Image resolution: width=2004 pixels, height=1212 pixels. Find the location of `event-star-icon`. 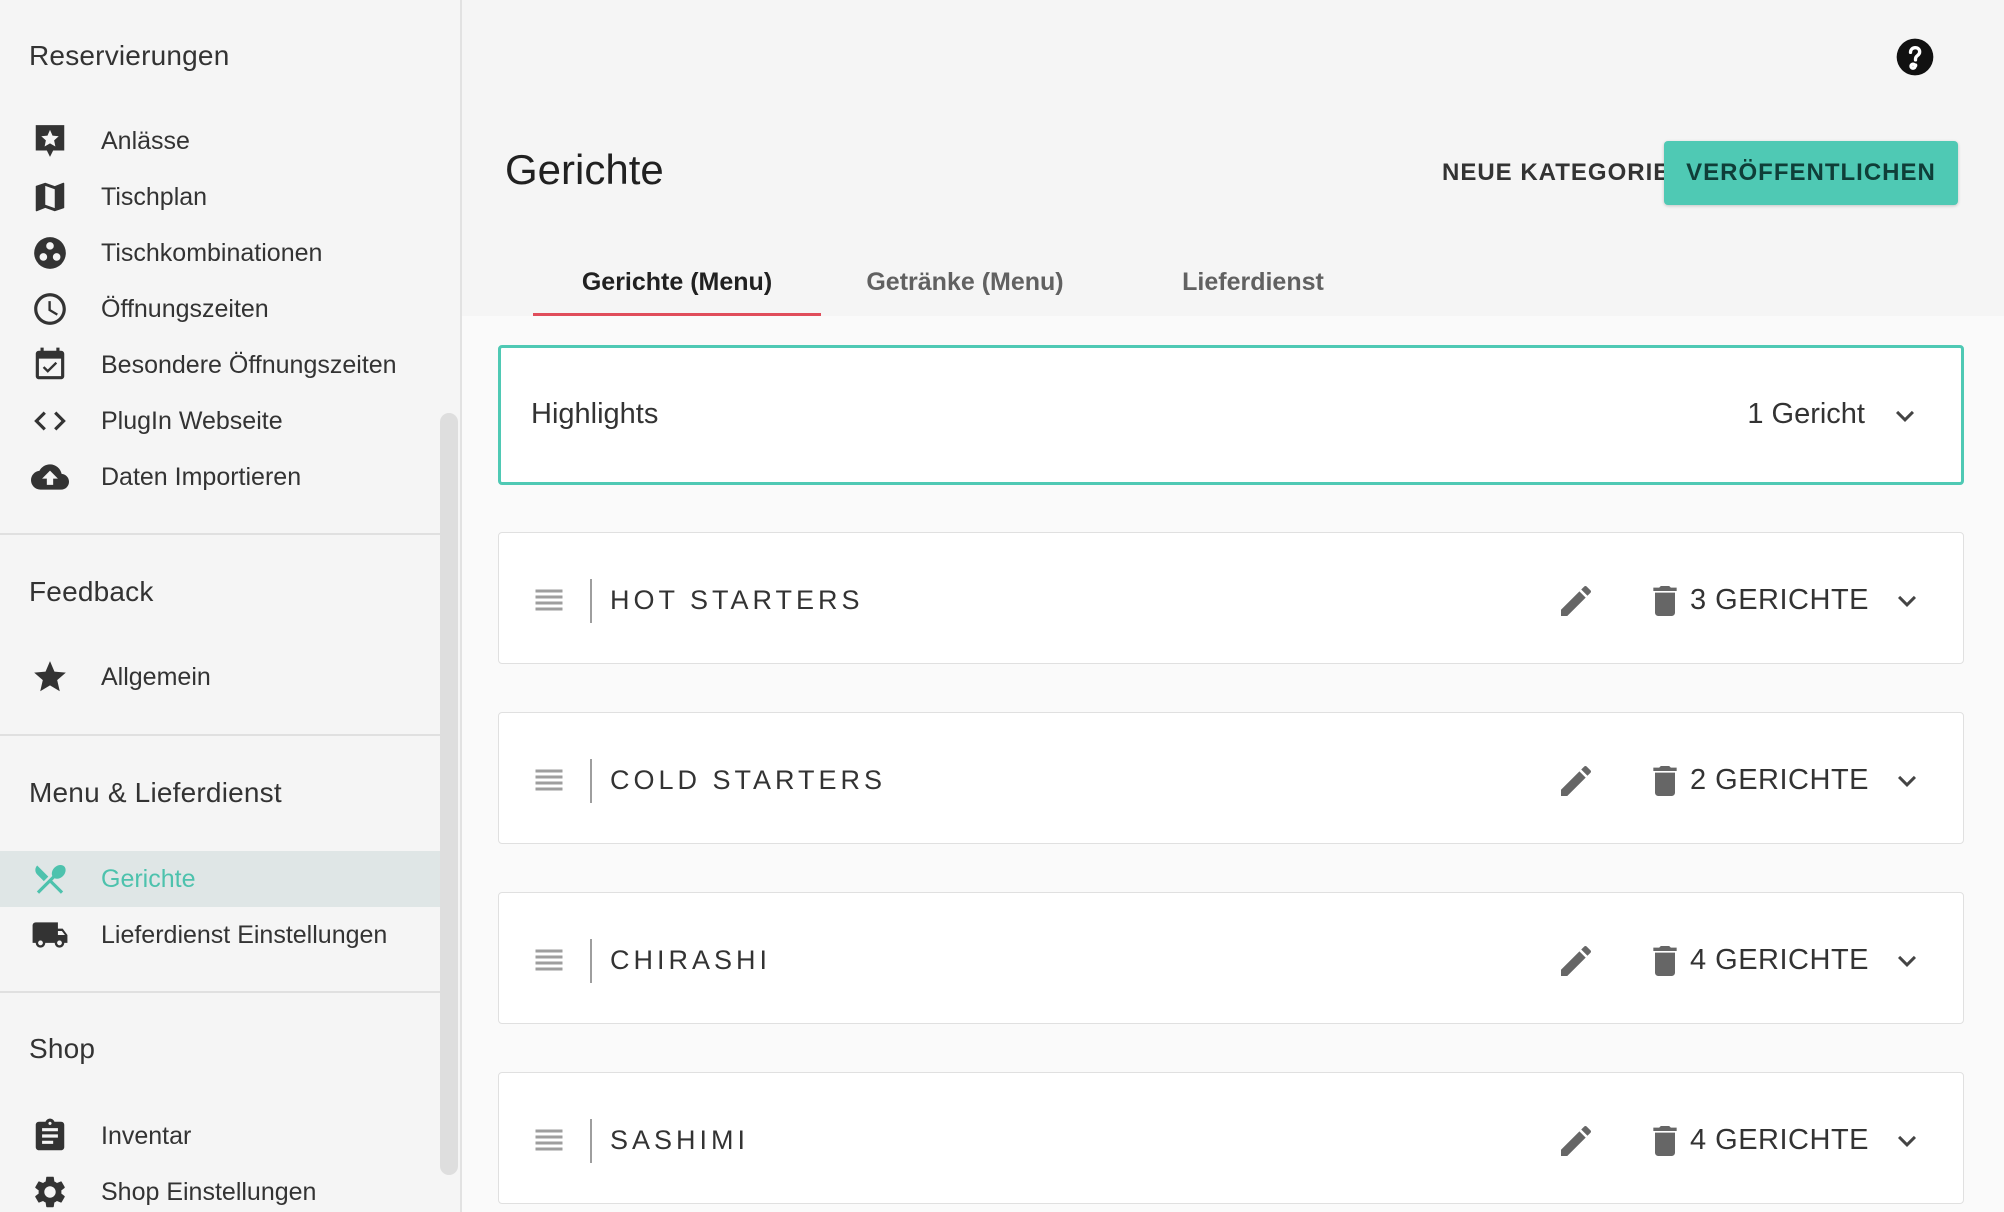

event-star-icon is located at coordinates (50, 141).